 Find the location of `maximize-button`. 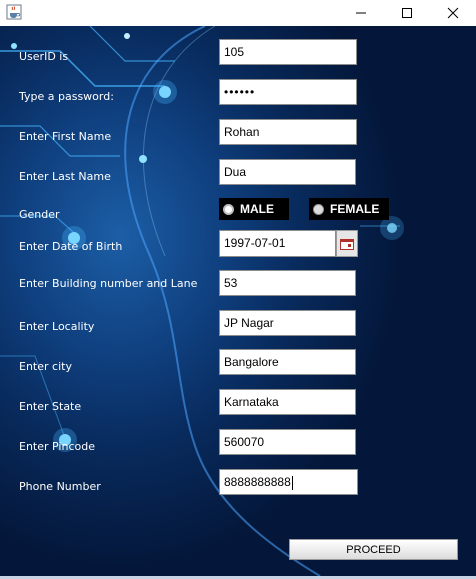

maximize-button is located at coordinates (407, 13).